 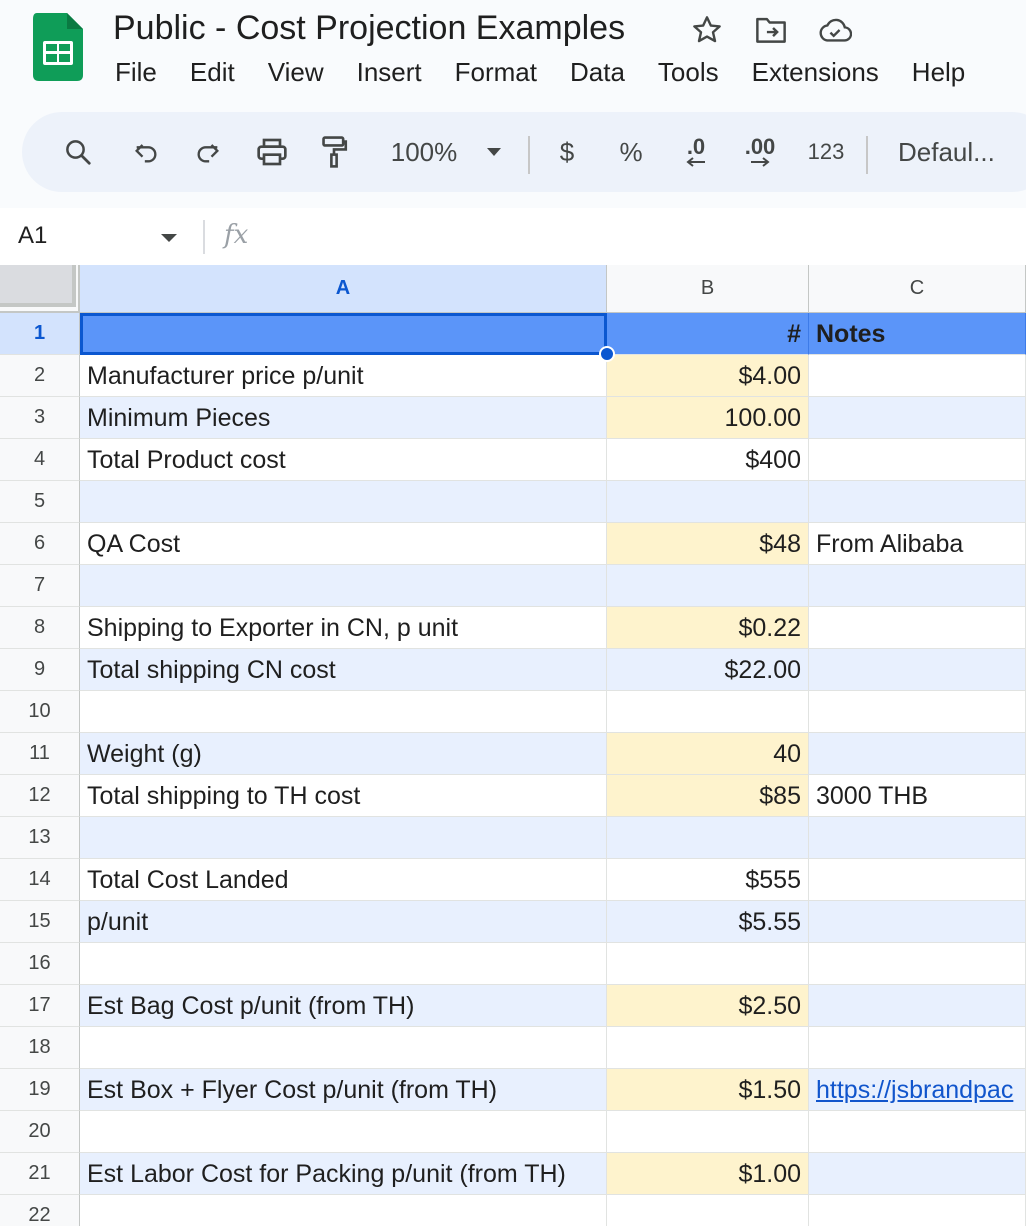 What do you see at coordinates (343, 1210) in the screenshot?
I see `cell-a22` at bounding box center [343, 1210].